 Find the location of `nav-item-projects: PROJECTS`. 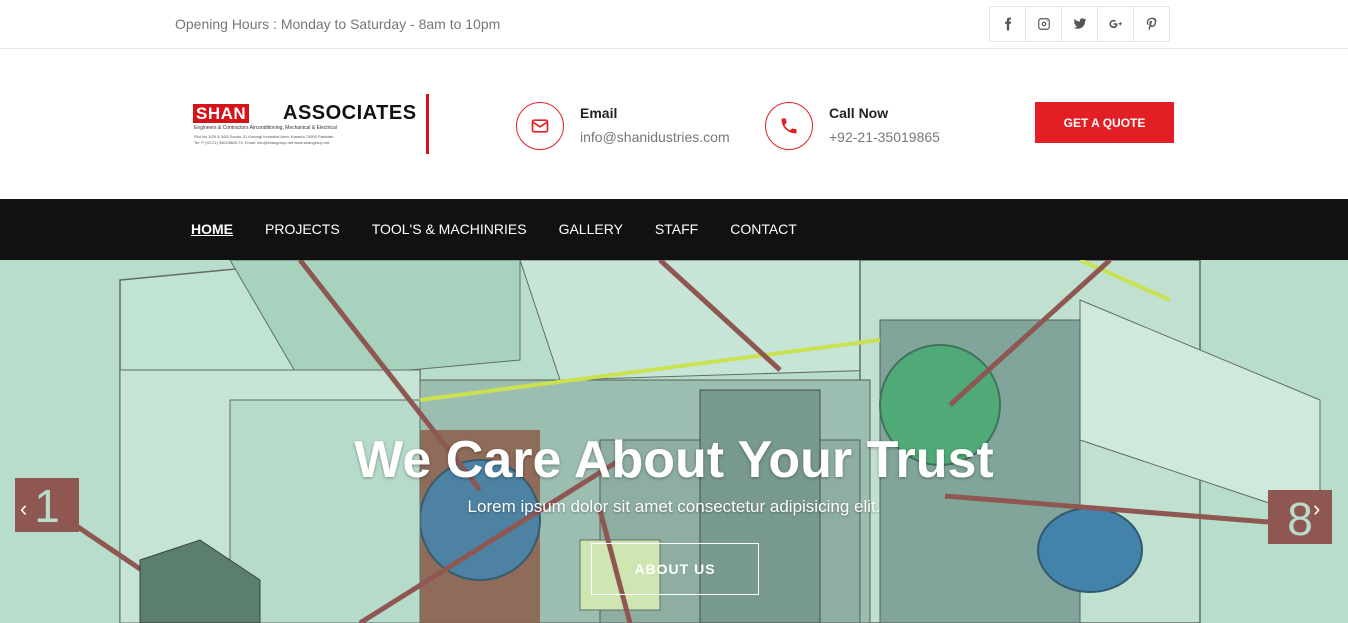

nav-item-projects: PROJECTS is located at coordinates (302, 229).